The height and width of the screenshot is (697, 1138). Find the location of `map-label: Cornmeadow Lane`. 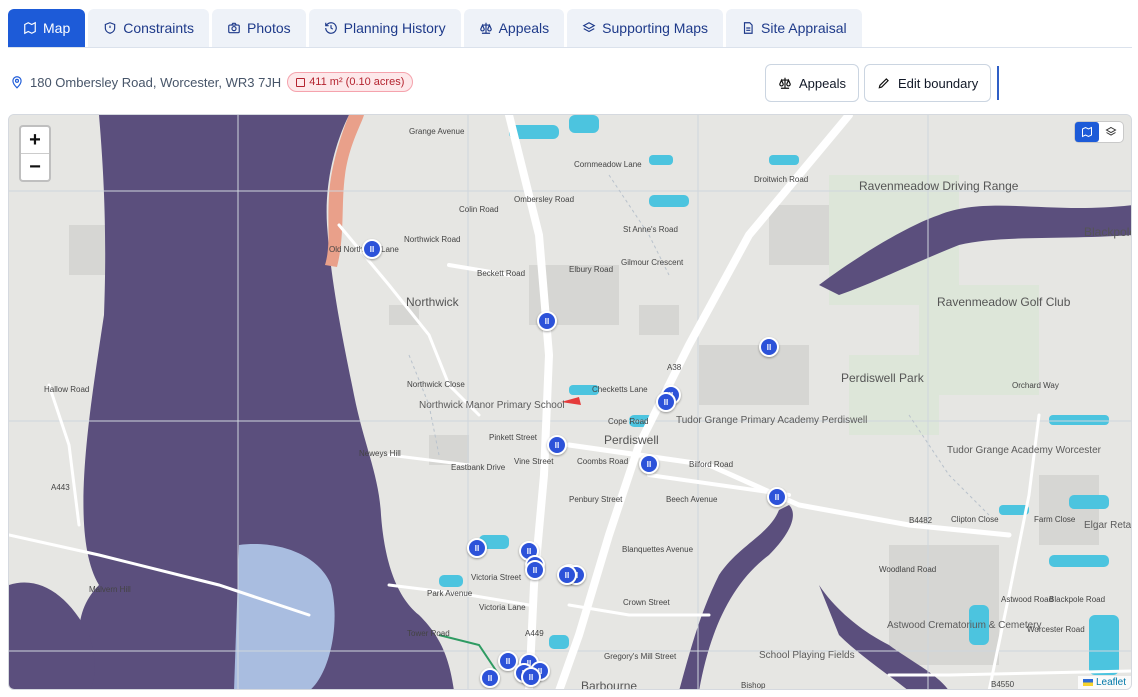

map-label: Cornmeadow Lane is located at coordinates (608, 164).